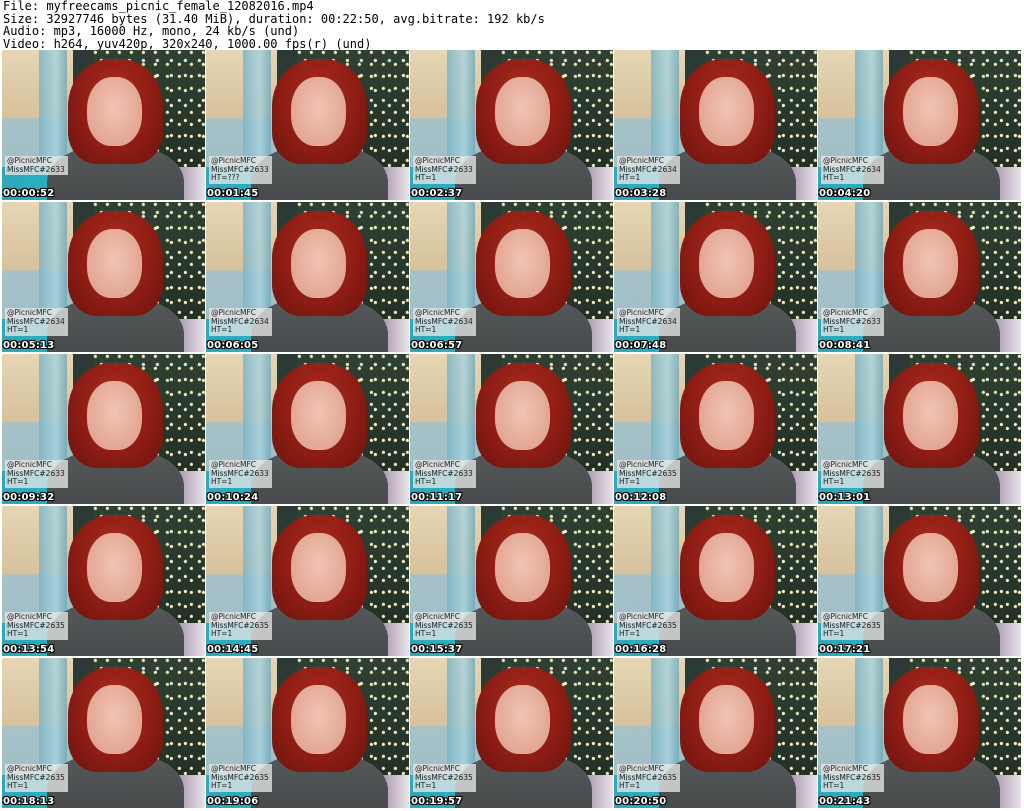 Image resolution: width=1024 pixels, height=811 pixels. I want to click on thumbnail-timestamp: 00:11:17, so click(437, 497).